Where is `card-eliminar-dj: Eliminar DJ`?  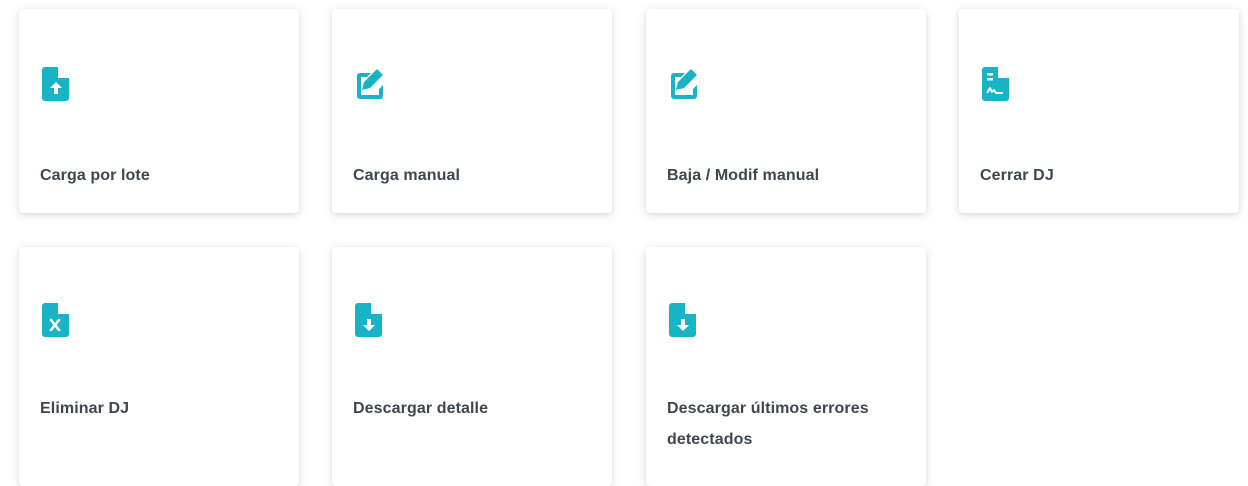 card-eliminar-dj: Eliminar DJ is located at coordinates (159, 366).